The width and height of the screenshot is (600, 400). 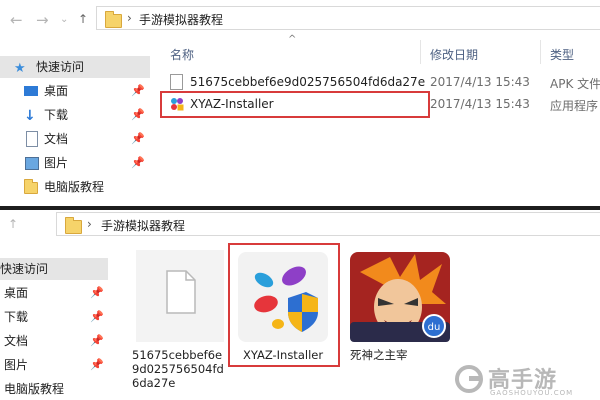 What do you see at coordinates (178, 369) in the screenshot?
I see `tile-label: 51675cebbef6e9d025756504fd6da27e` at bounding box center [178, 369].